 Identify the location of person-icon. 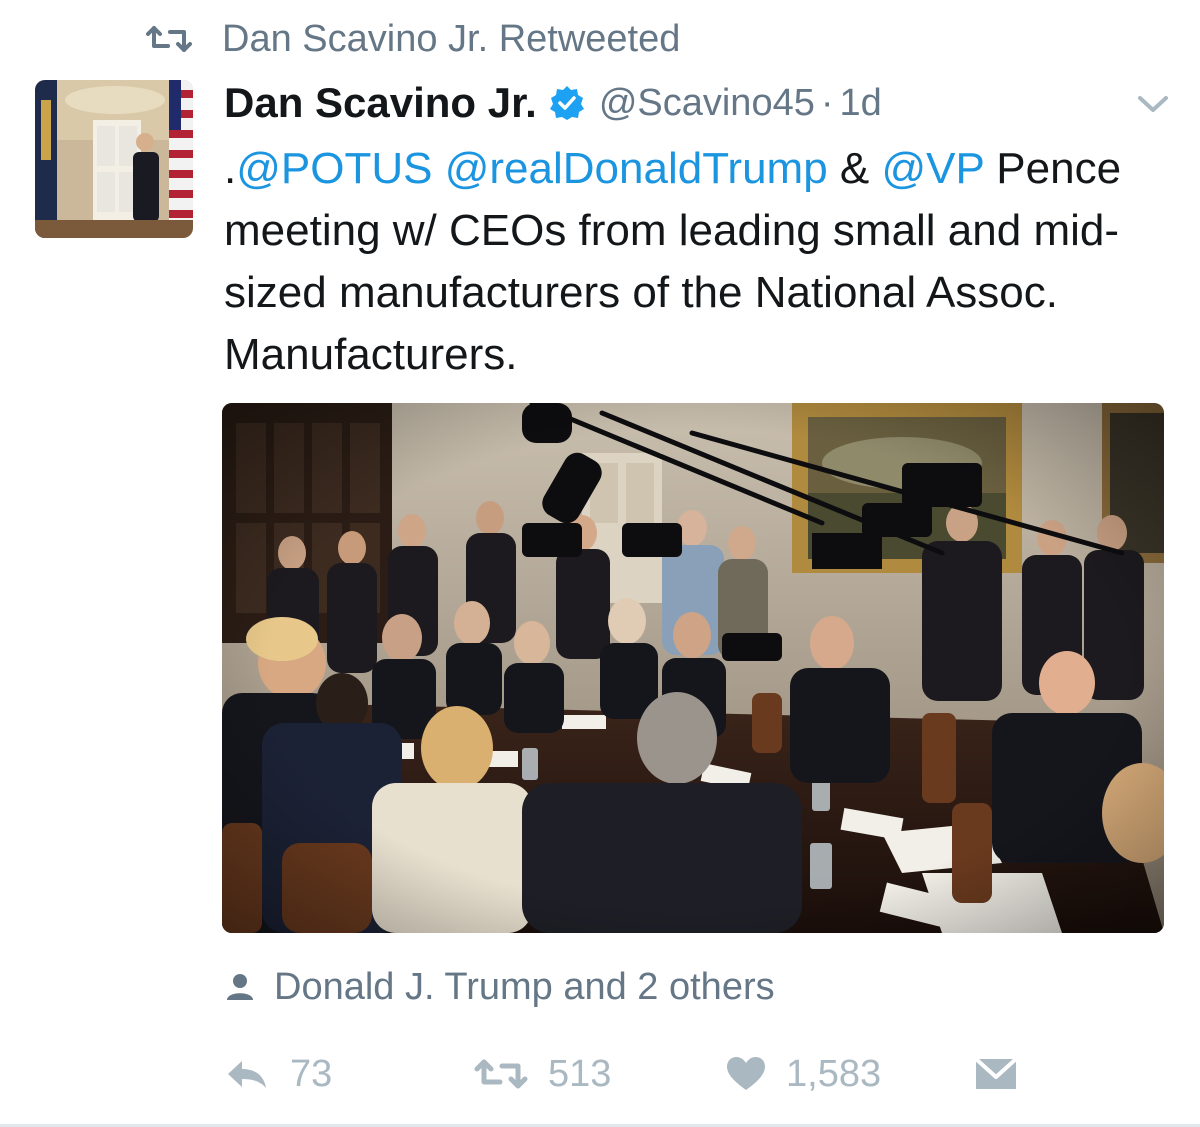
(240, 987).